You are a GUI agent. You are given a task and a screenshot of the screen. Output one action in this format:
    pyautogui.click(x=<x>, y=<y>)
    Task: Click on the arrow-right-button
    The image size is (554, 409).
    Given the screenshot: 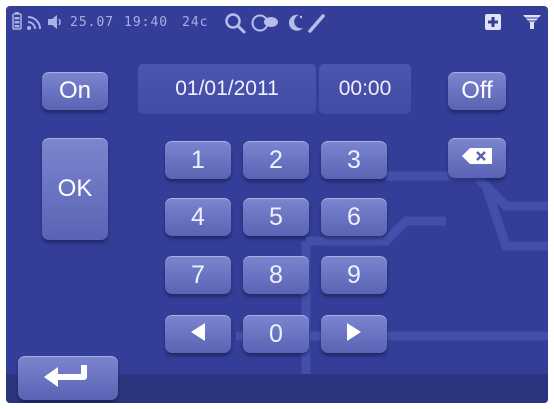 What is the action you would take?
    pyautogui.click(x=354, y=334)
    